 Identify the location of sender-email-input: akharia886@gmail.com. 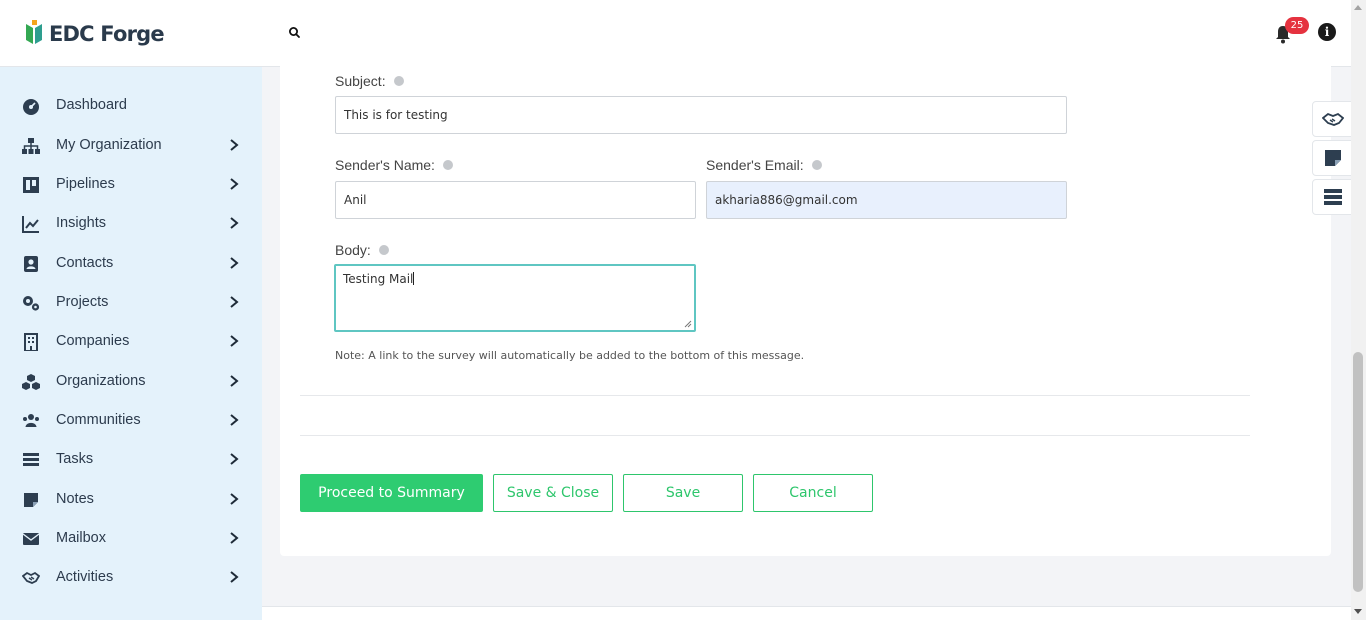
(886, 200).